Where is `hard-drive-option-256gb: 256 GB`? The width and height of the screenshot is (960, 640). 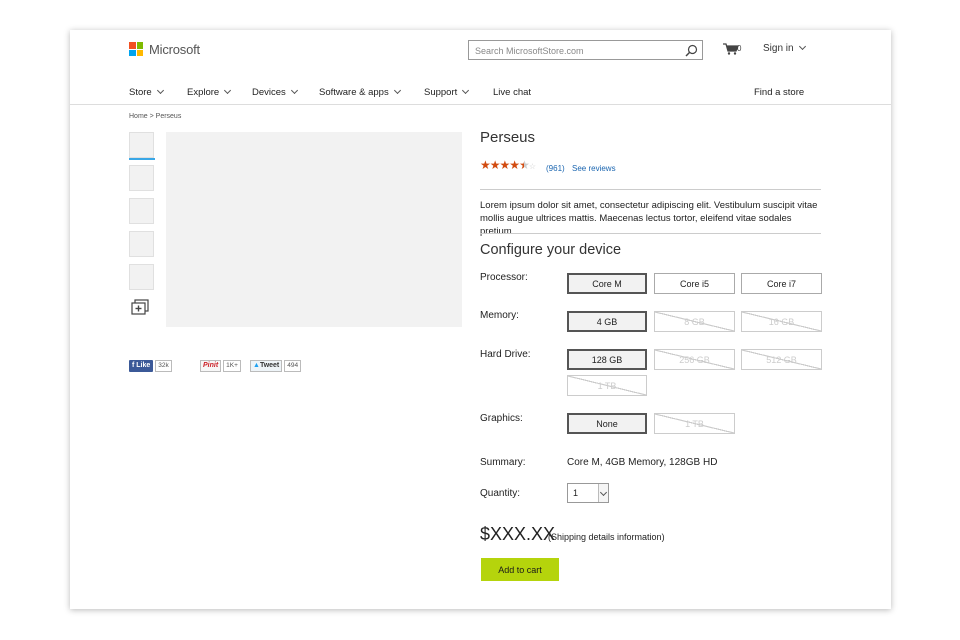
hard-drive-option-256gb: 256 GB is located at coordinates (694, 359).